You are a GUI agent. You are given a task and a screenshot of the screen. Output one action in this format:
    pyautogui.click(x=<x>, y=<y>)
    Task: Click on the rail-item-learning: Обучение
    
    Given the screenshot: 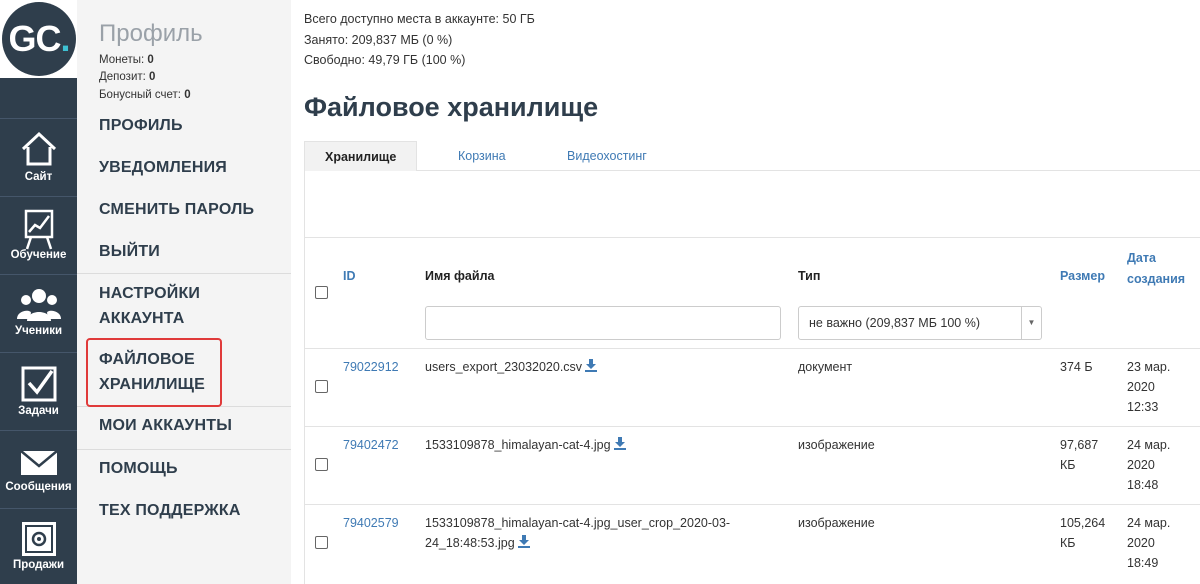 What is the action you would take?
    pyautogui.click(x=38, y=235)
    